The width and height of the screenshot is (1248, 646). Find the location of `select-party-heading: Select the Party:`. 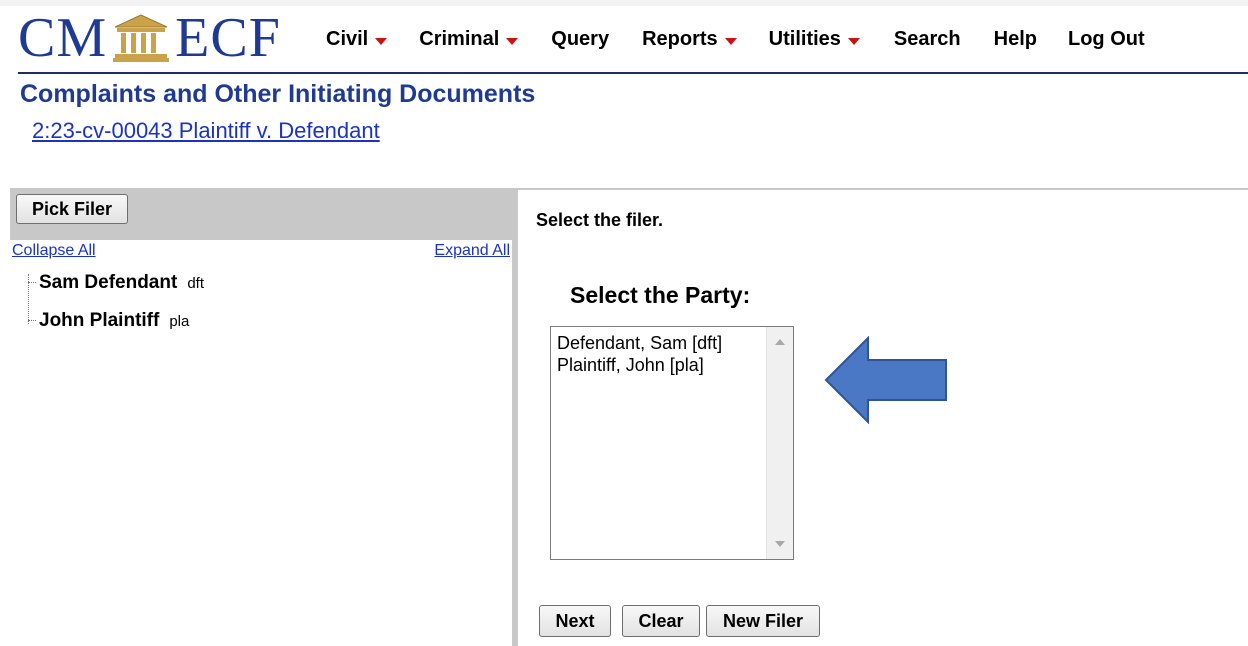

select-party-heading: Select the Party: is located at coordinates (660, 295).